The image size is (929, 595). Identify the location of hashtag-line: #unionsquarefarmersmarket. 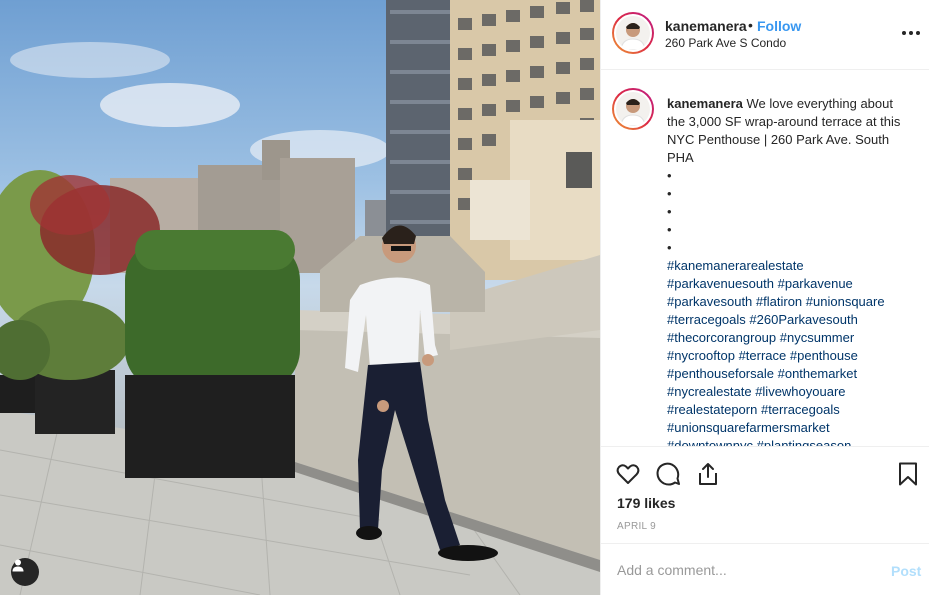
(789, 428).